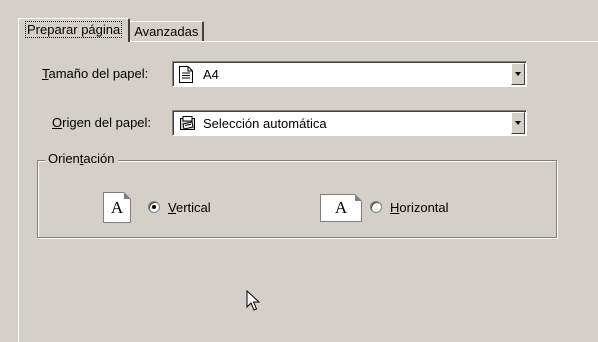  Describe the element at coordinates (341, 208) in the screenshot. I see `landscape-page-icon: A` at that location.